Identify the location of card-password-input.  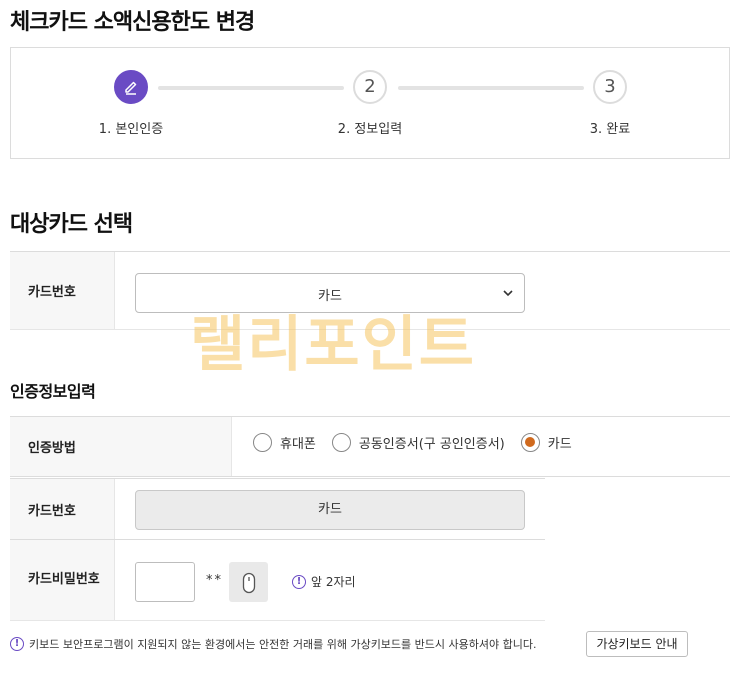
(165, 582).